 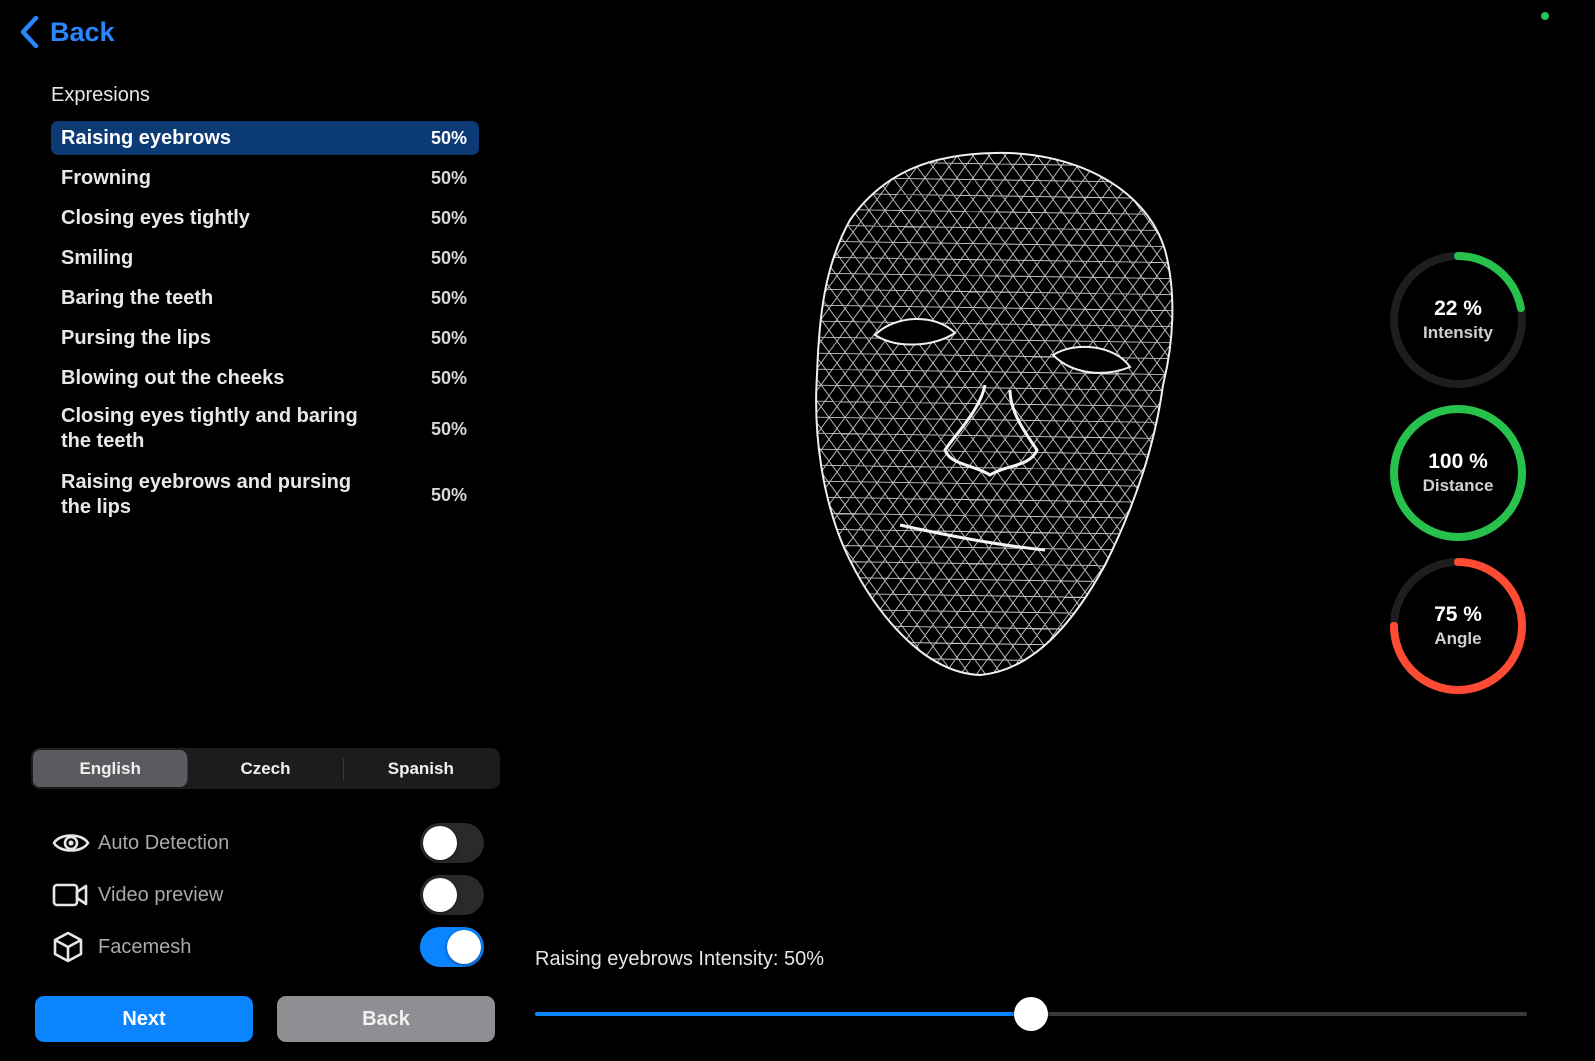 I want to click on expression-name: Frowning, so click(x=106, y=177).